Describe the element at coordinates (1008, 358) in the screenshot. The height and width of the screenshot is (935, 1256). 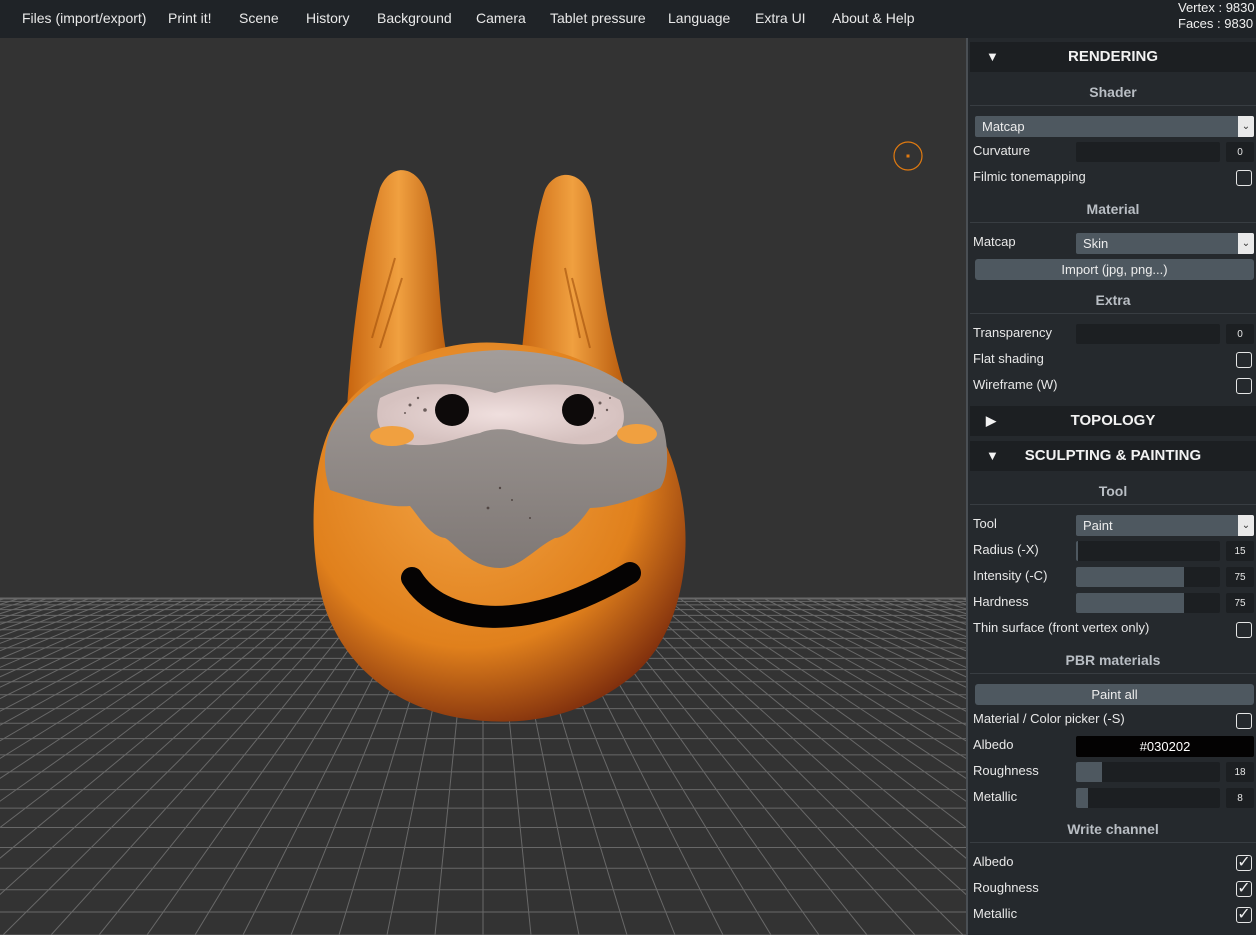
I see `flat-shading-label: Flat shading` at that location.